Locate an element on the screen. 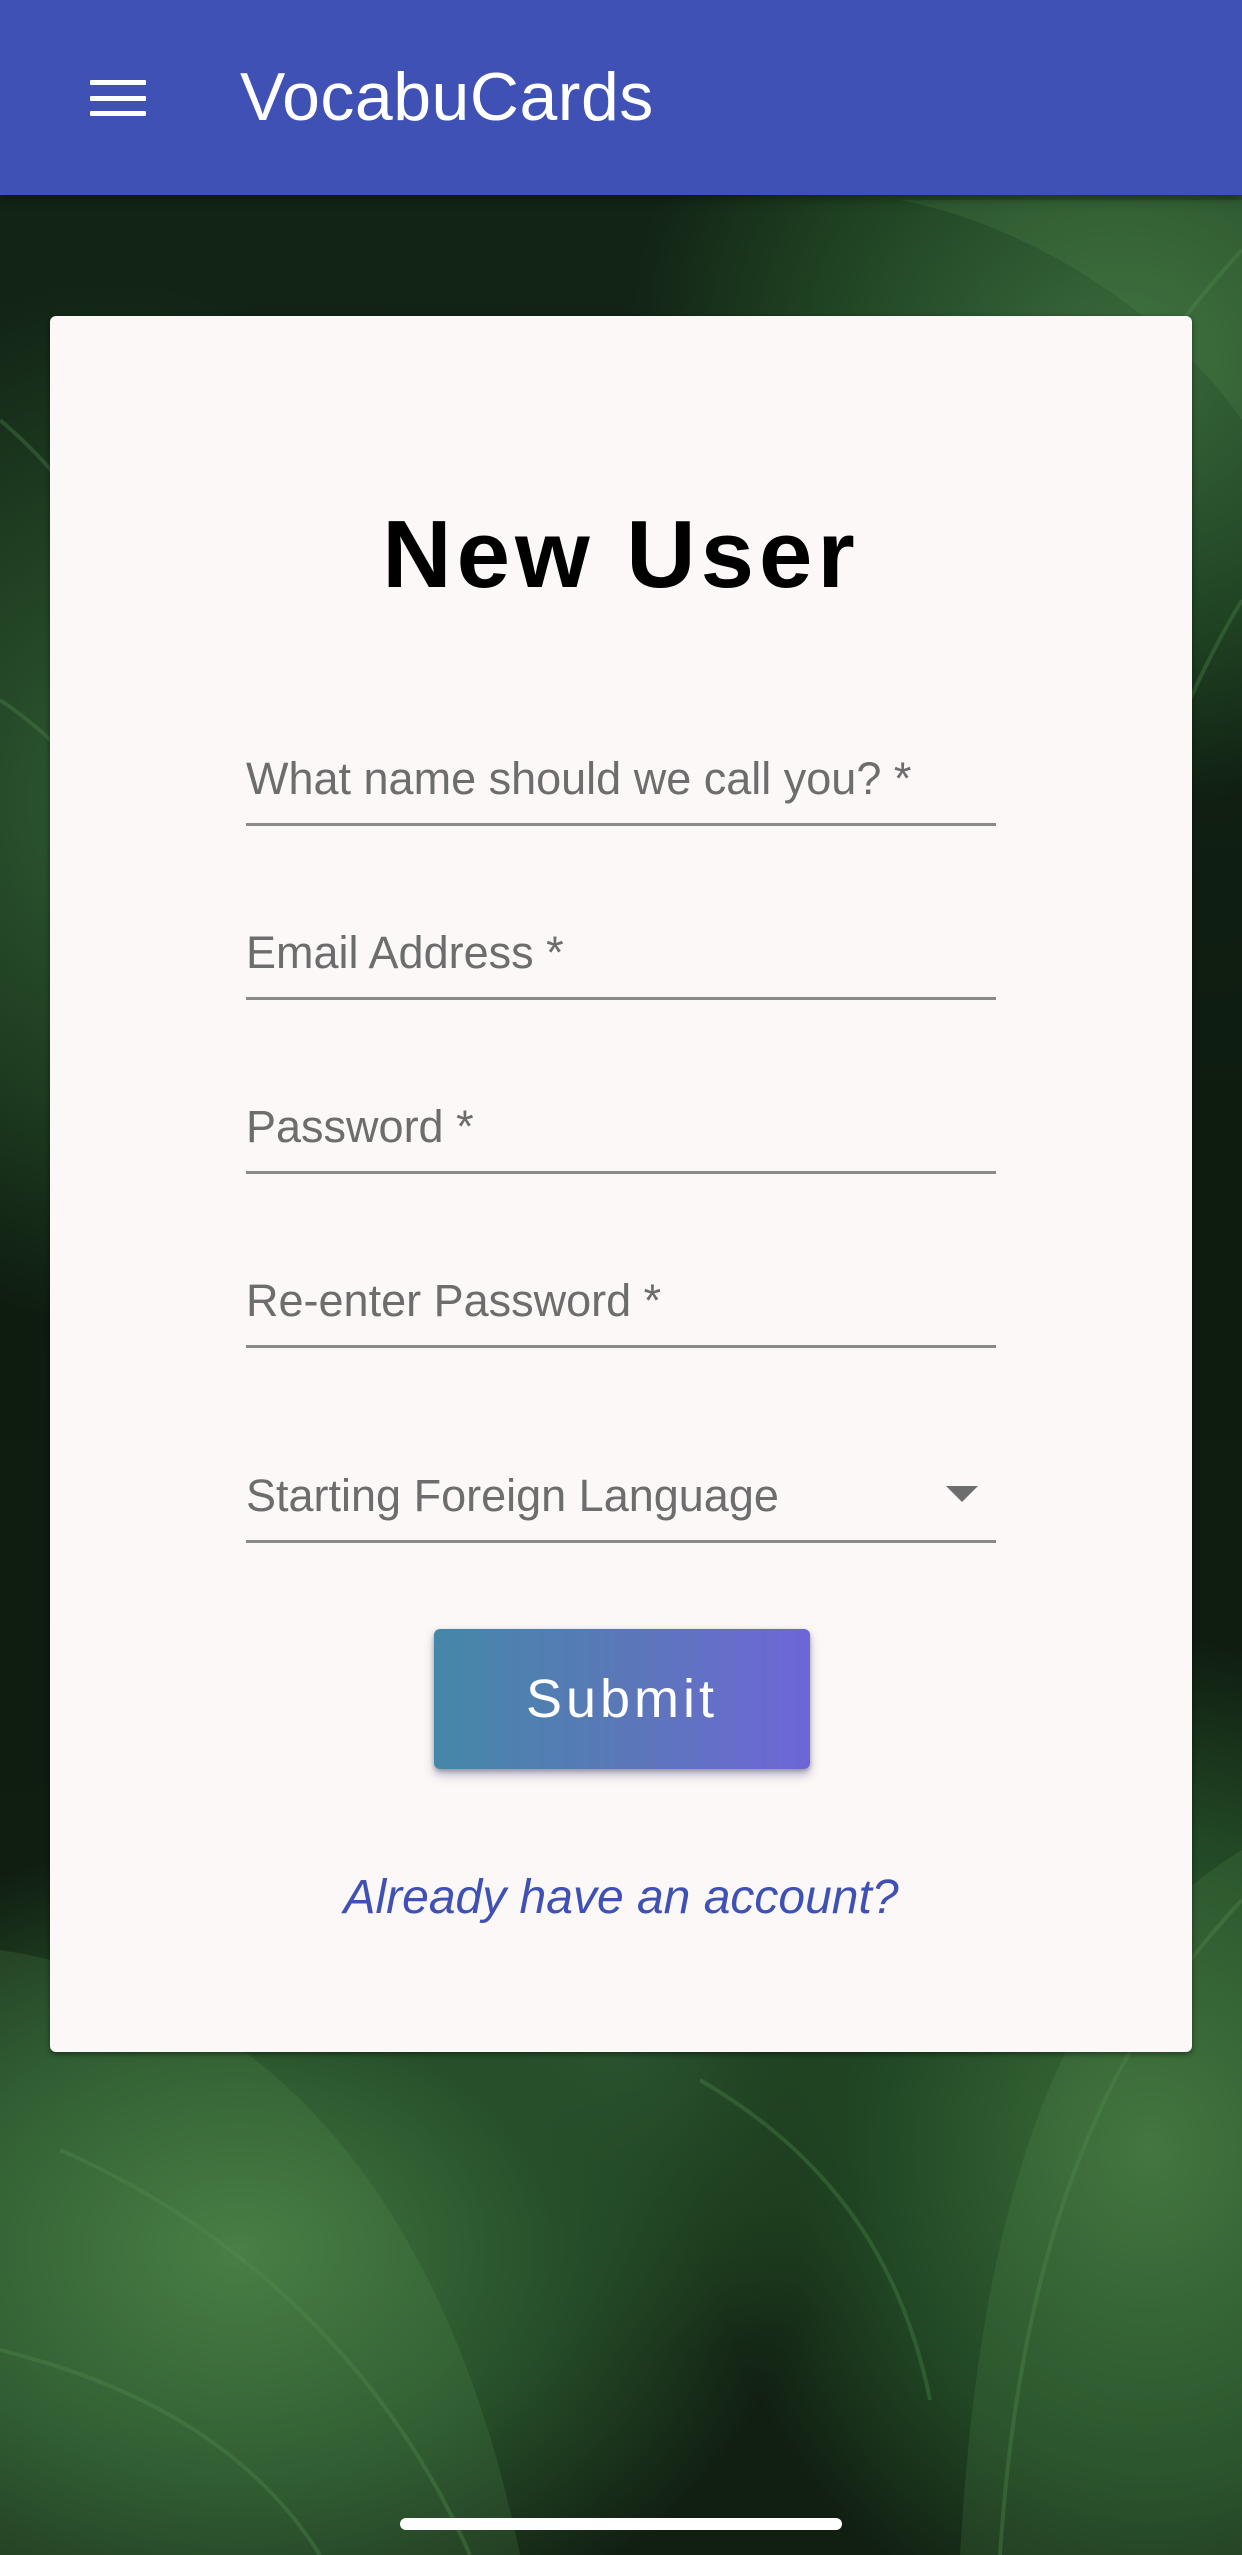 The image size is (1242, 2555). app-bar: VocabuCards is located at coordinates (621, 97).